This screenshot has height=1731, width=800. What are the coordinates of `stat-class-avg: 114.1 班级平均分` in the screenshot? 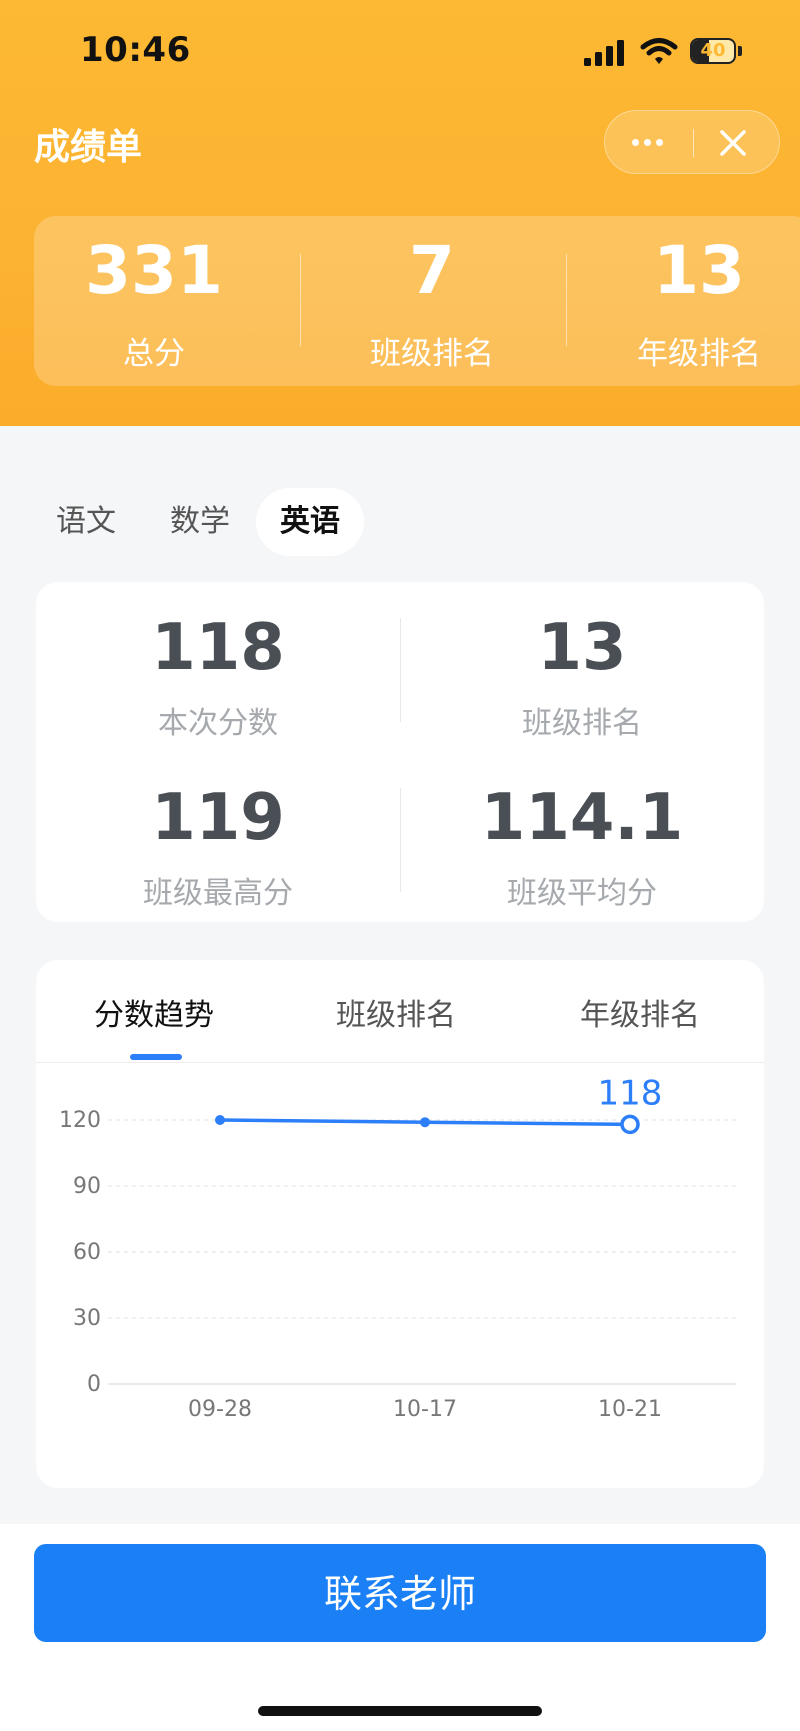 It's located at (582, 849).